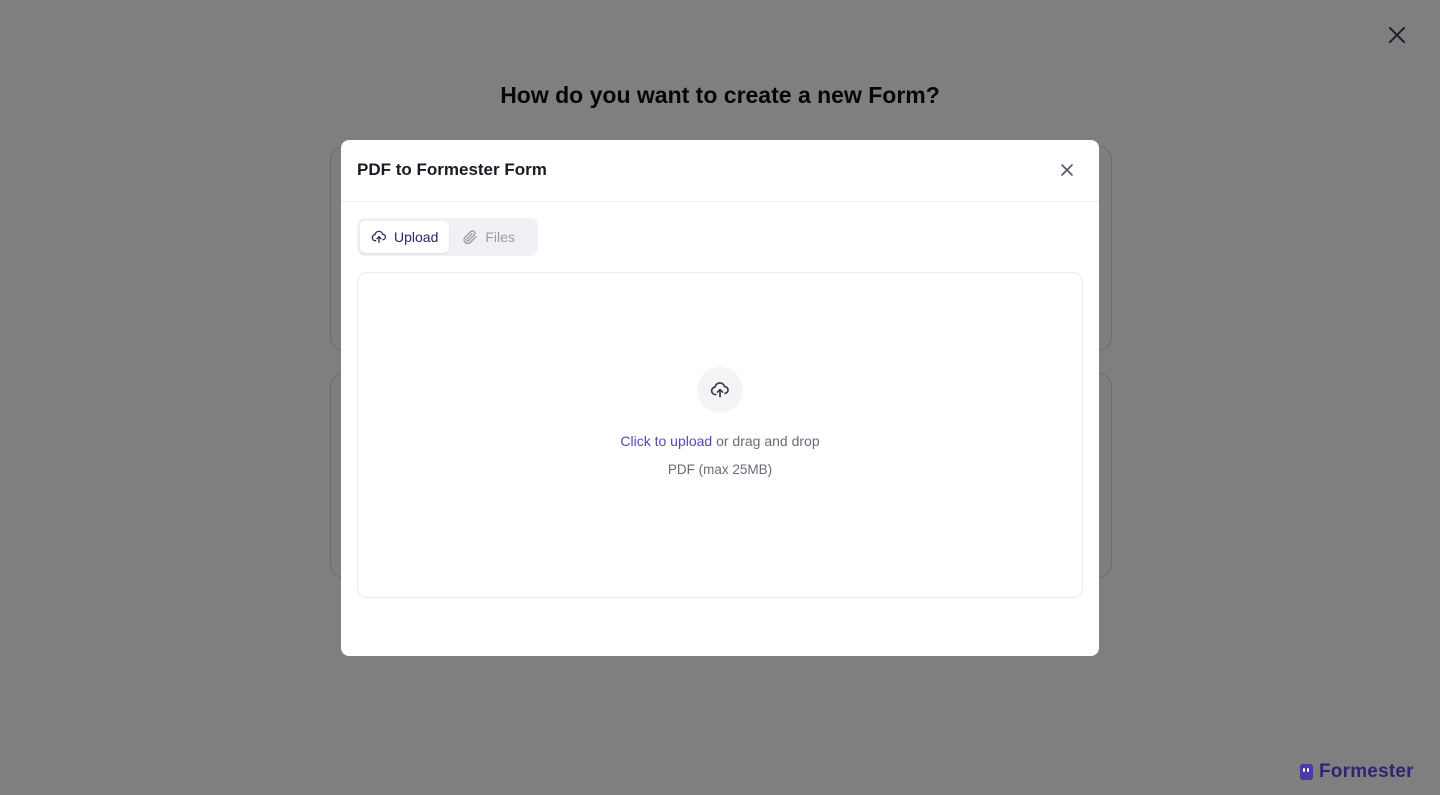  I want to click on source-tabs: Upload Files, so click(447, 237).